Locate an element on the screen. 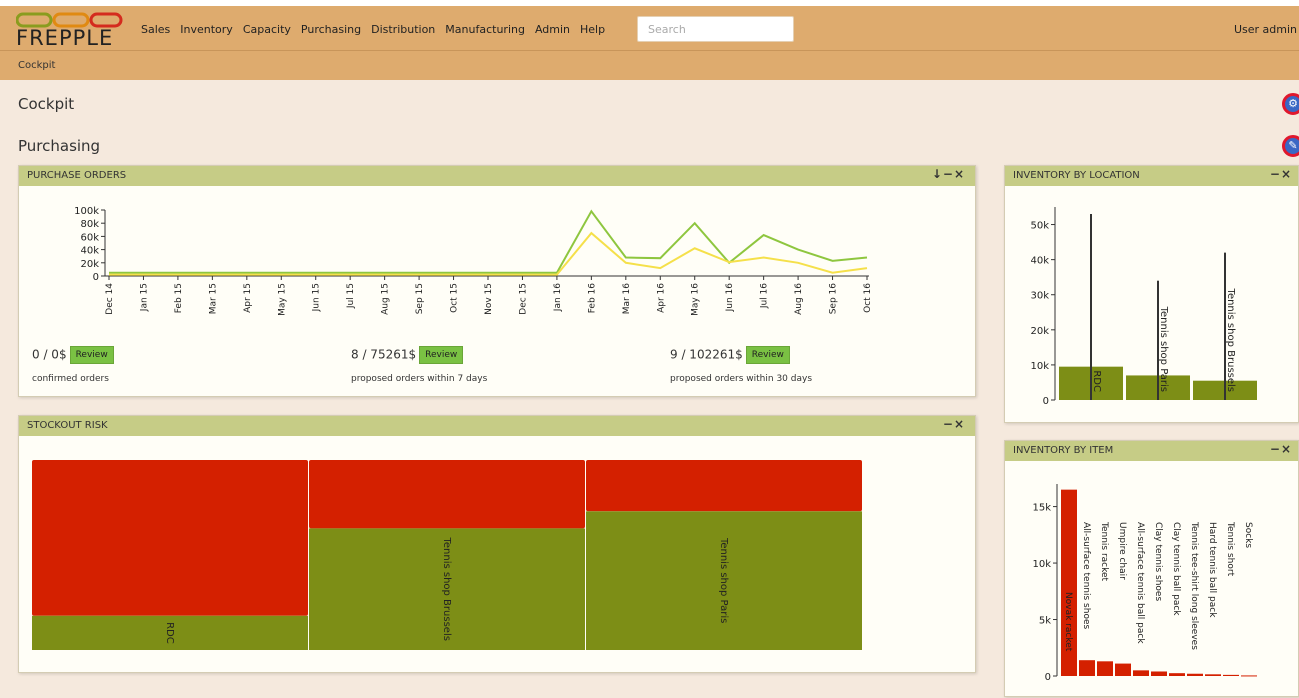  x-tick-label: Sep 16 is located at coordinates (834, 299).